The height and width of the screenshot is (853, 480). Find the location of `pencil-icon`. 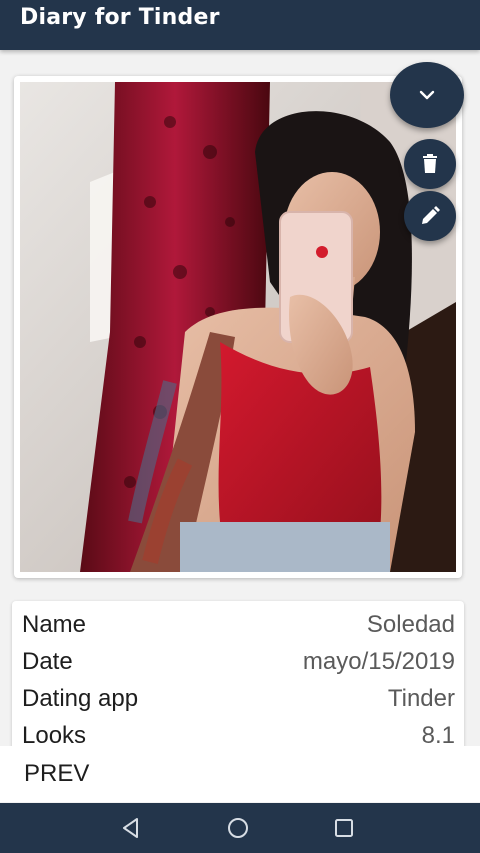

pencil-icon is located at coordinates (431, 215).